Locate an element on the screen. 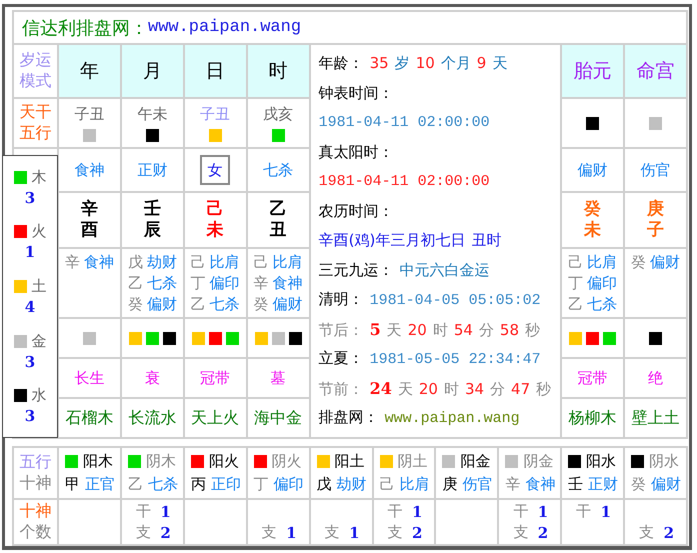 The height and width of the screenshot is (553, 697). nayin-text: 天上火 is located at coordinates (215, 418).